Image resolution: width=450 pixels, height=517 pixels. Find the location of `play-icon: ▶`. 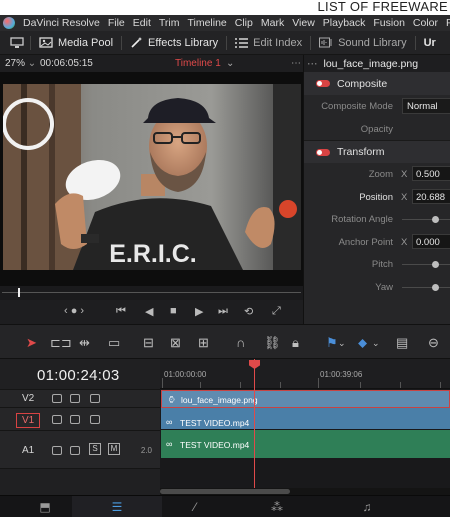

play-icon: ▶ is located at coordinates (199, 311).